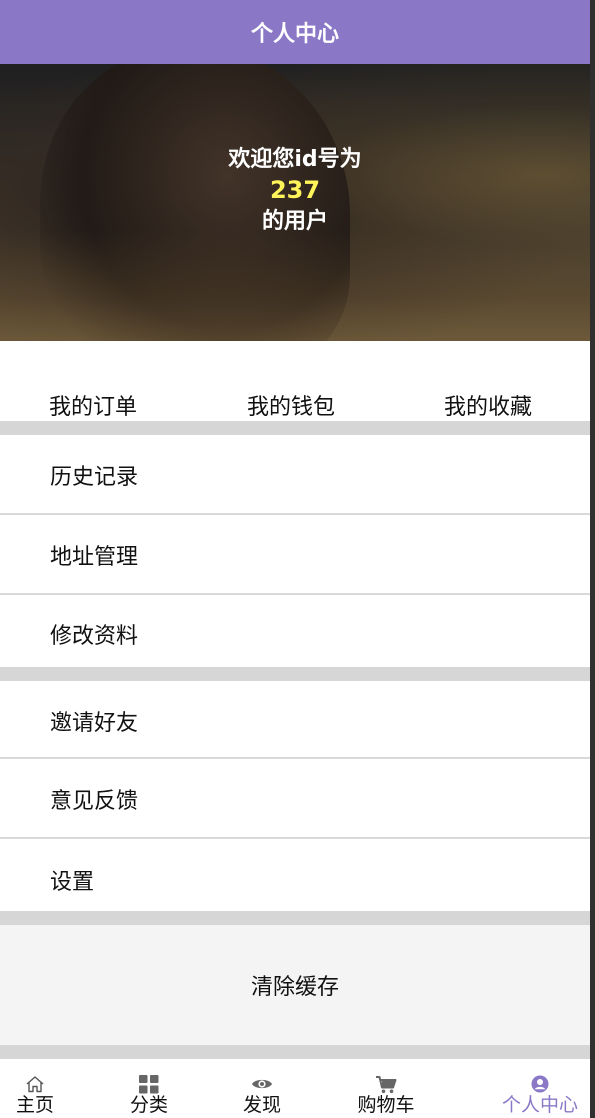 This screenshot has height=1118, width=595. I want to click on bottom-tab-bar: 主页 分类 发现 购物车 个人中心, so click(295, 1088).